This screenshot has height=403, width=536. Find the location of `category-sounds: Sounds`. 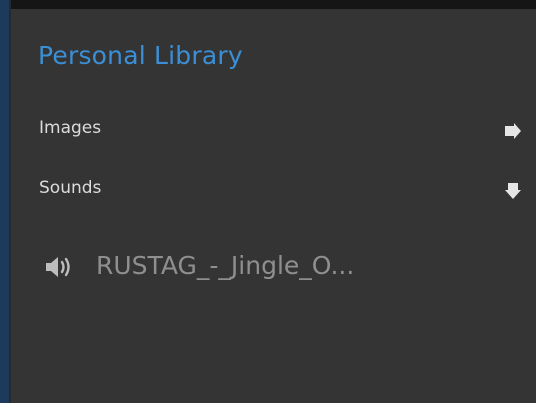

category-sounds: Sounds is located at coordinates (273, 194).